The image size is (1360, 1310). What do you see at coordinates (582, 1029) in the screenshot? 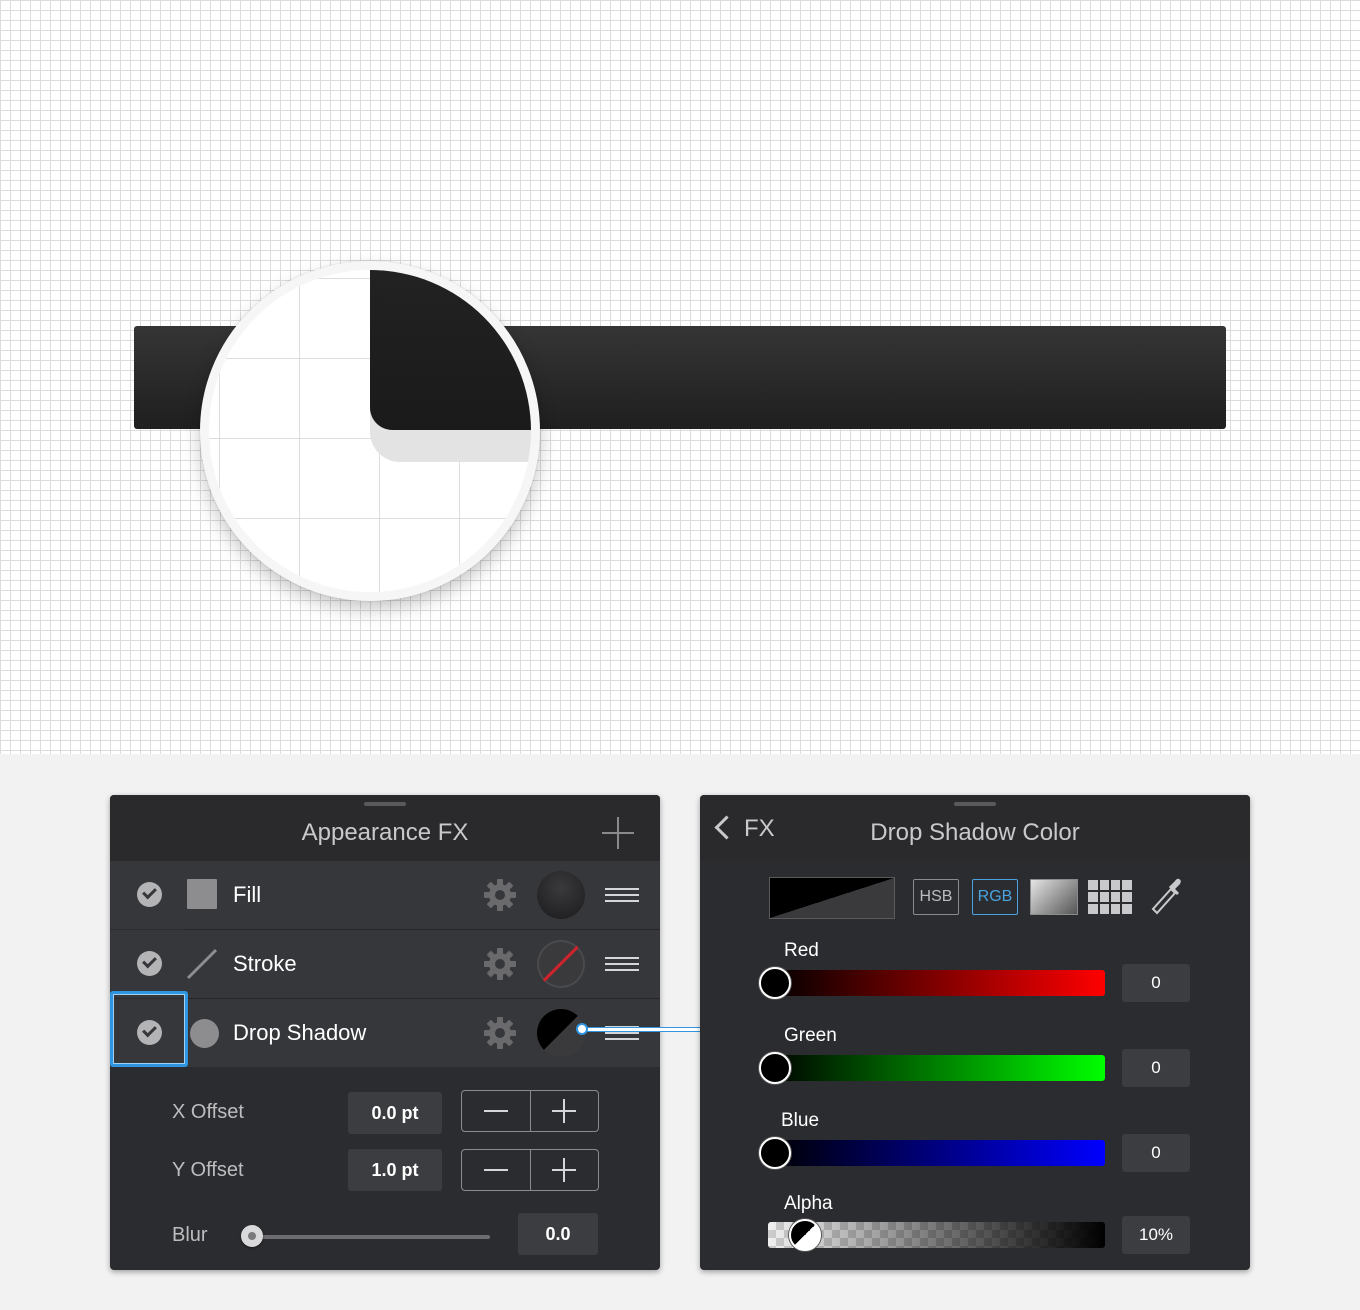
I see `callout-dot` at bounding box center [582, 1029].